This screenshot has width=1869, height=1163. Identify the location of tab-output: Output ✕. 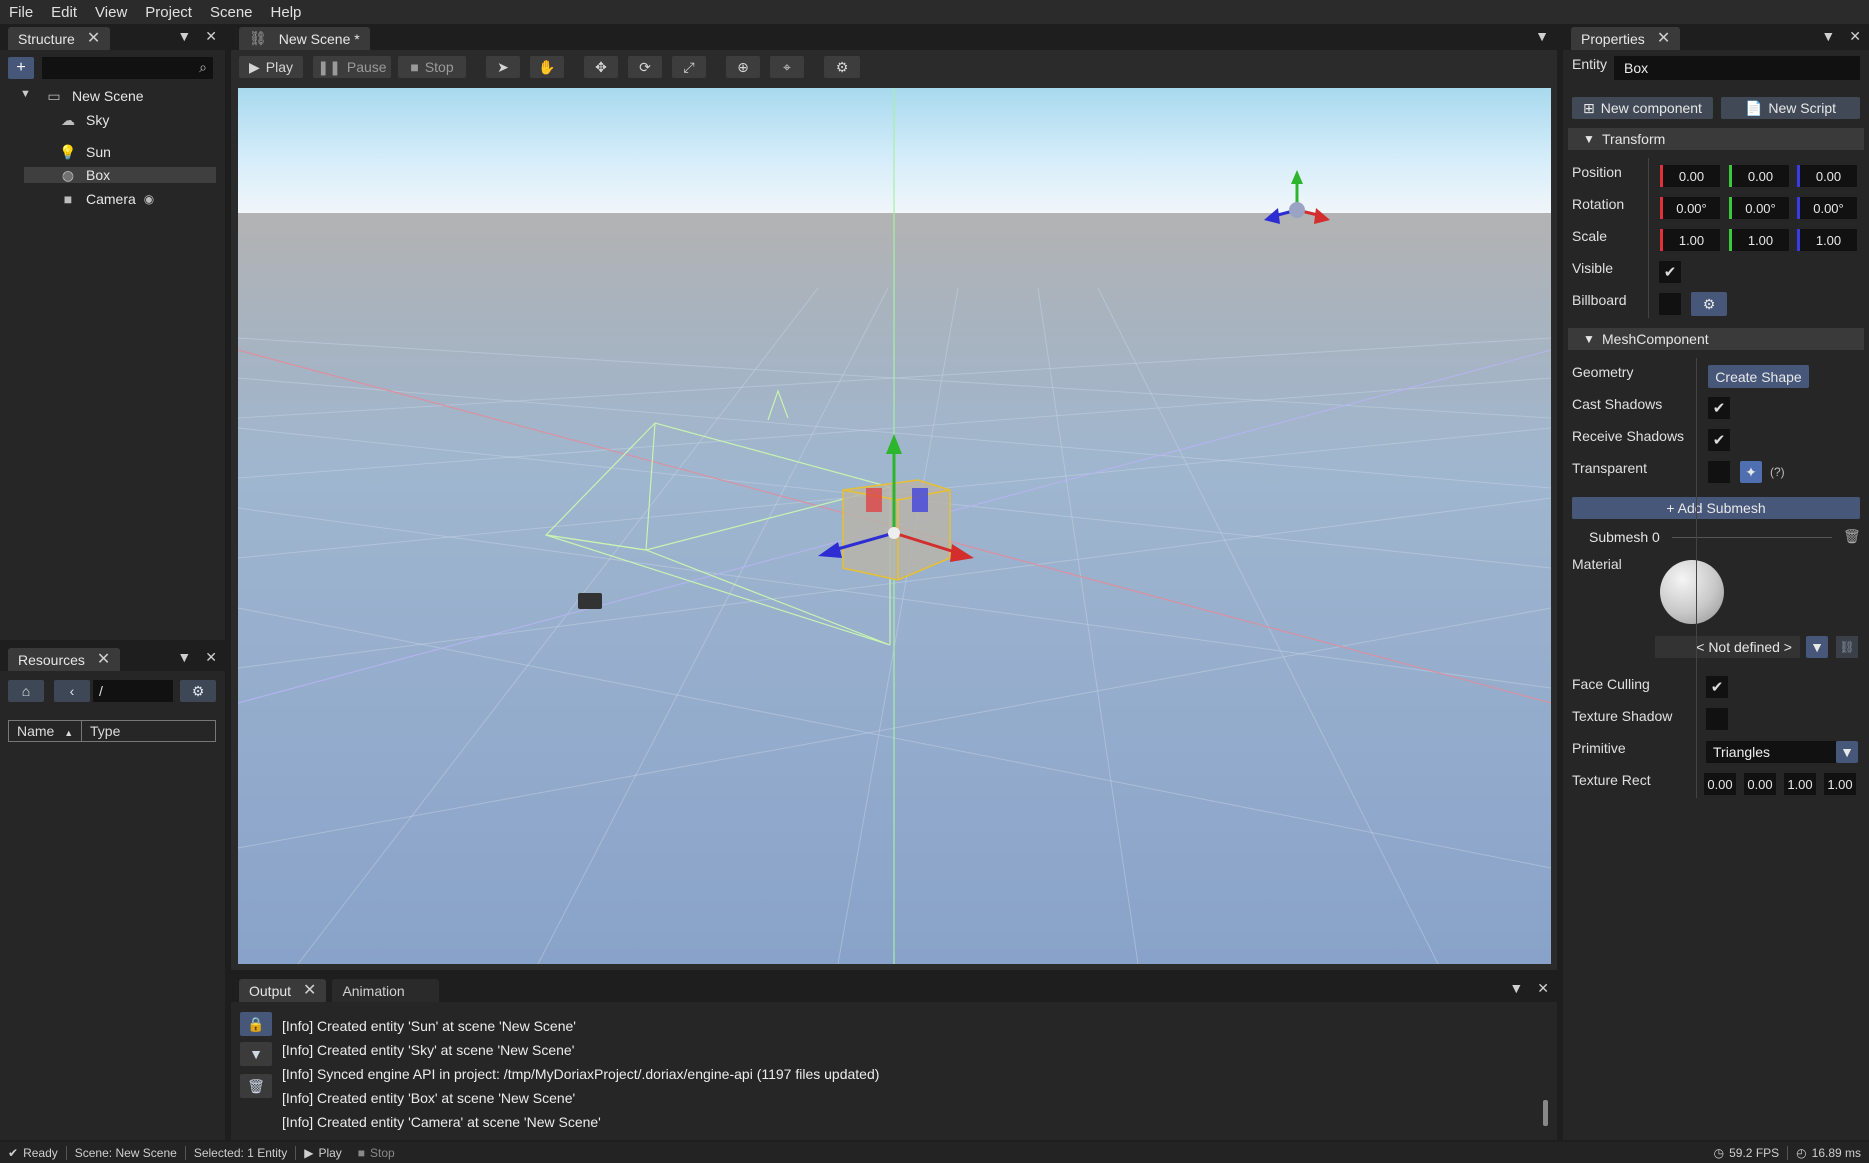
(283, 990).